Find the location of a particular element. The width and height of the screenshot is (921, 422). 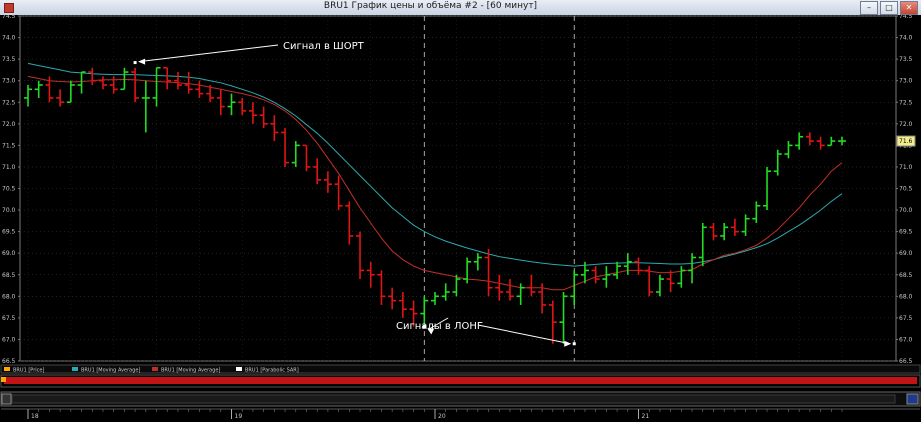

y-tick-label-right: 70.0 is located at coordinates (906, 210).